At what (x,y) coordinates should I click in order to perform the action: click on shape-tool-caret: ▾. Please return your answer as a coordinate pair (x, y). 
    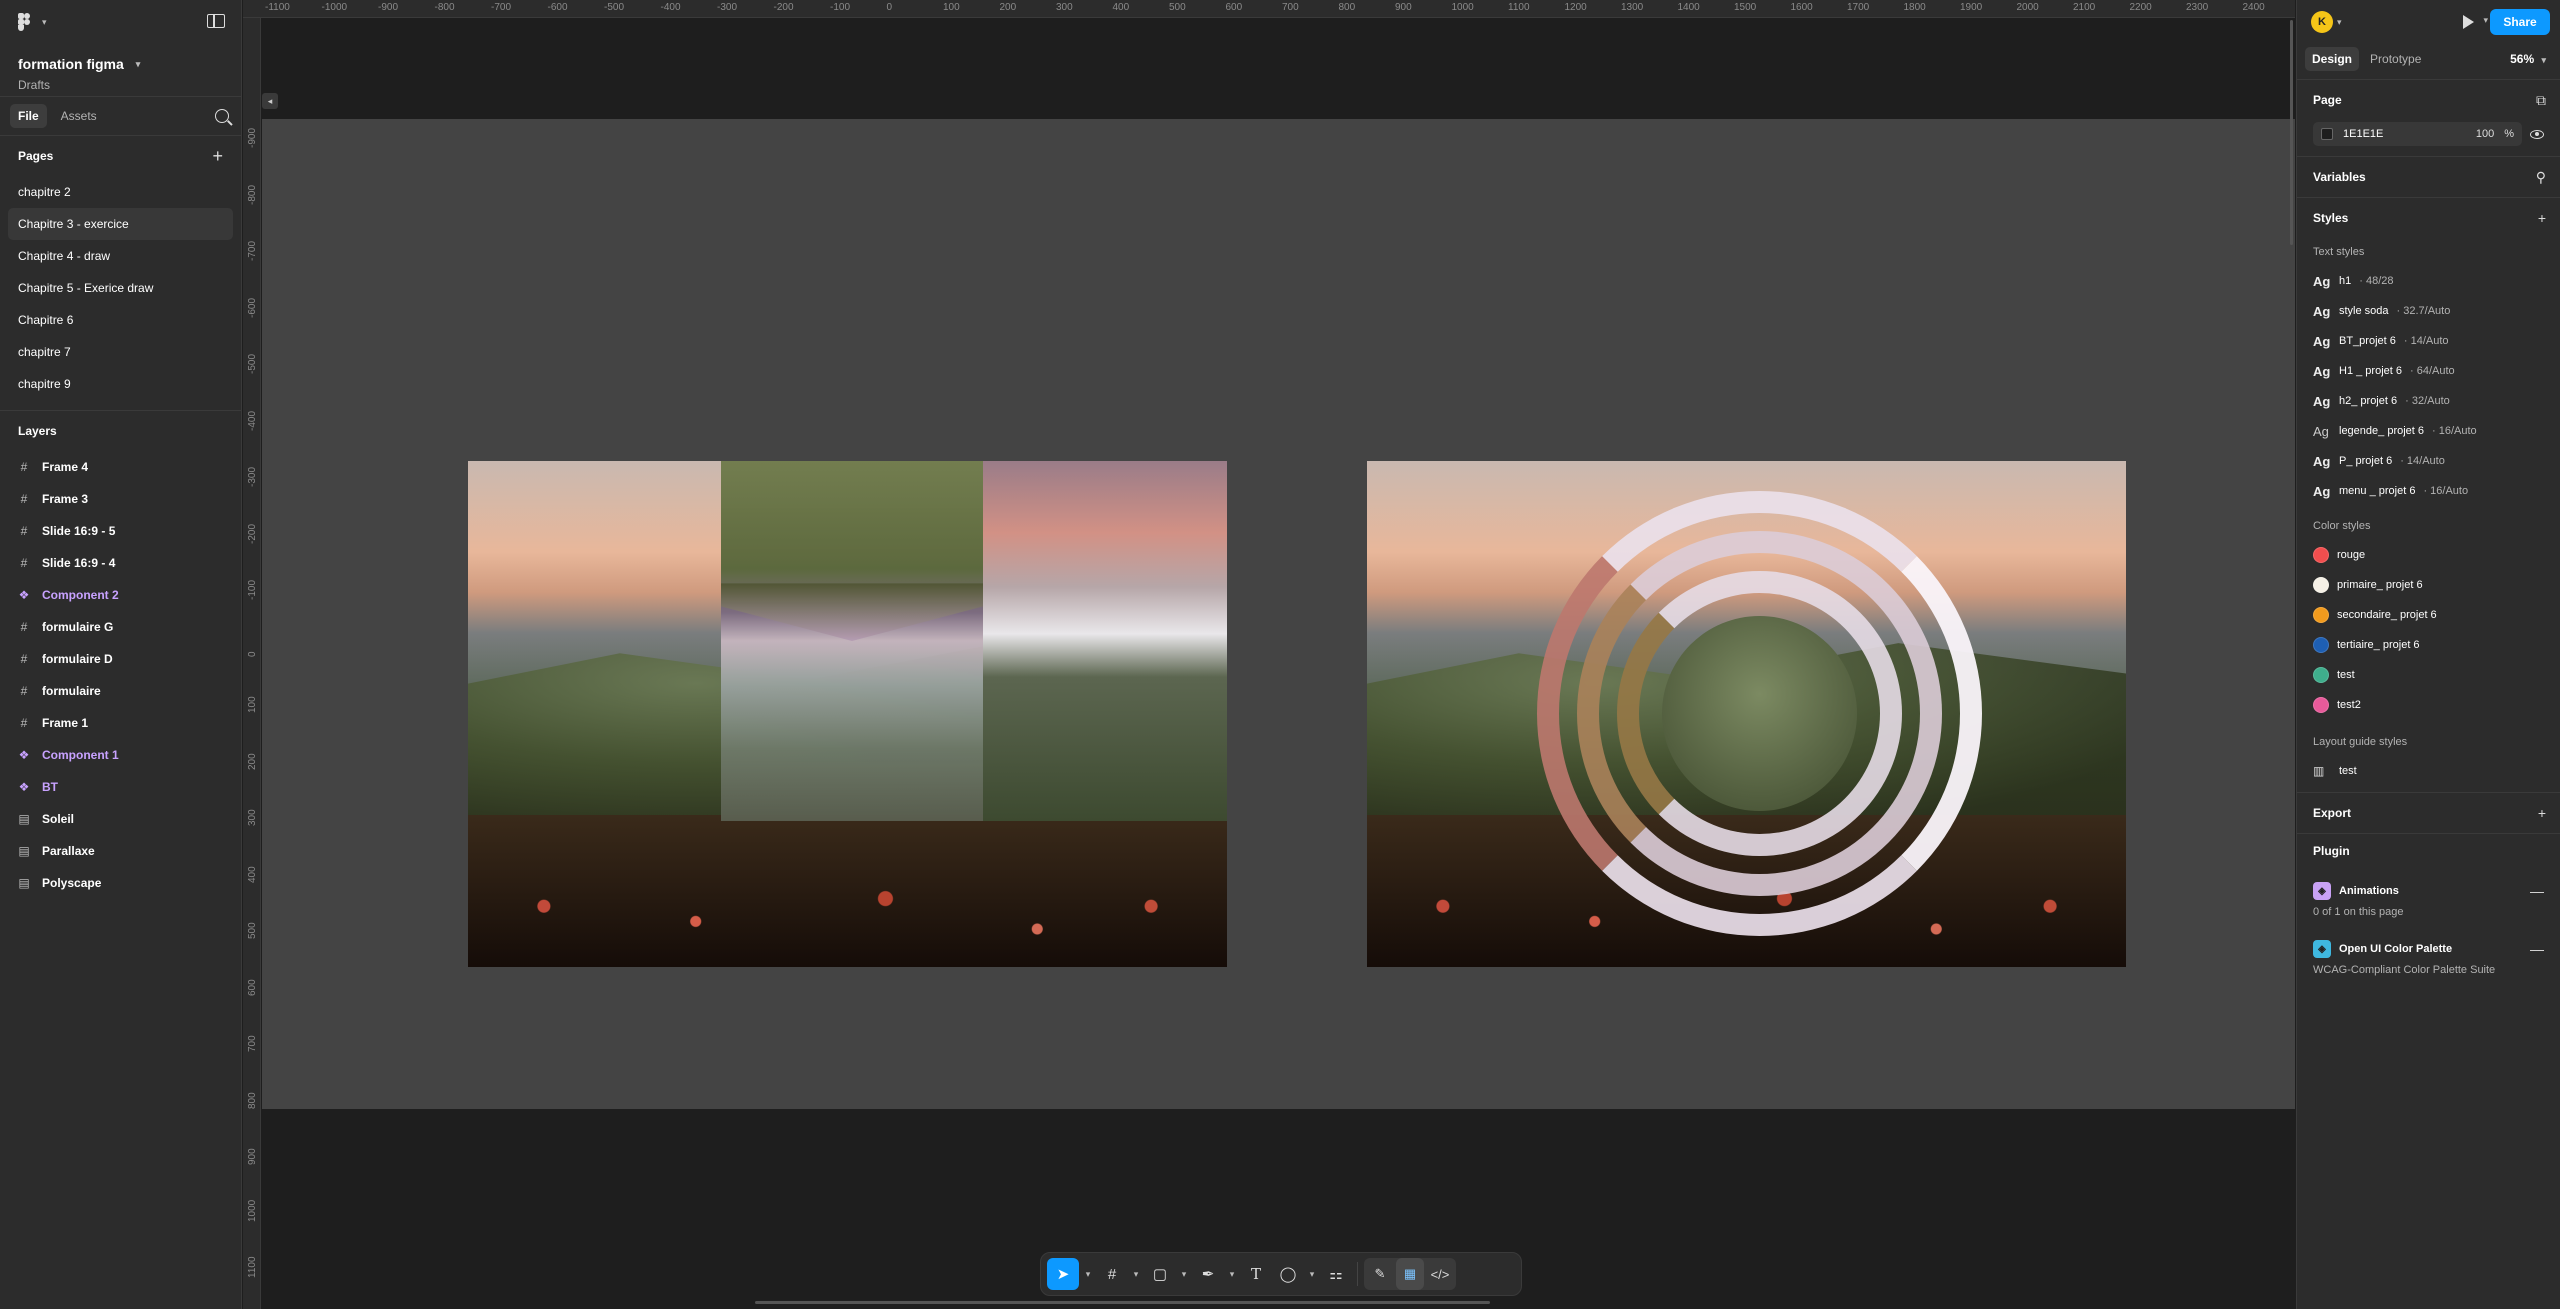
    Looking at the image, I should click on (1184, 1274).